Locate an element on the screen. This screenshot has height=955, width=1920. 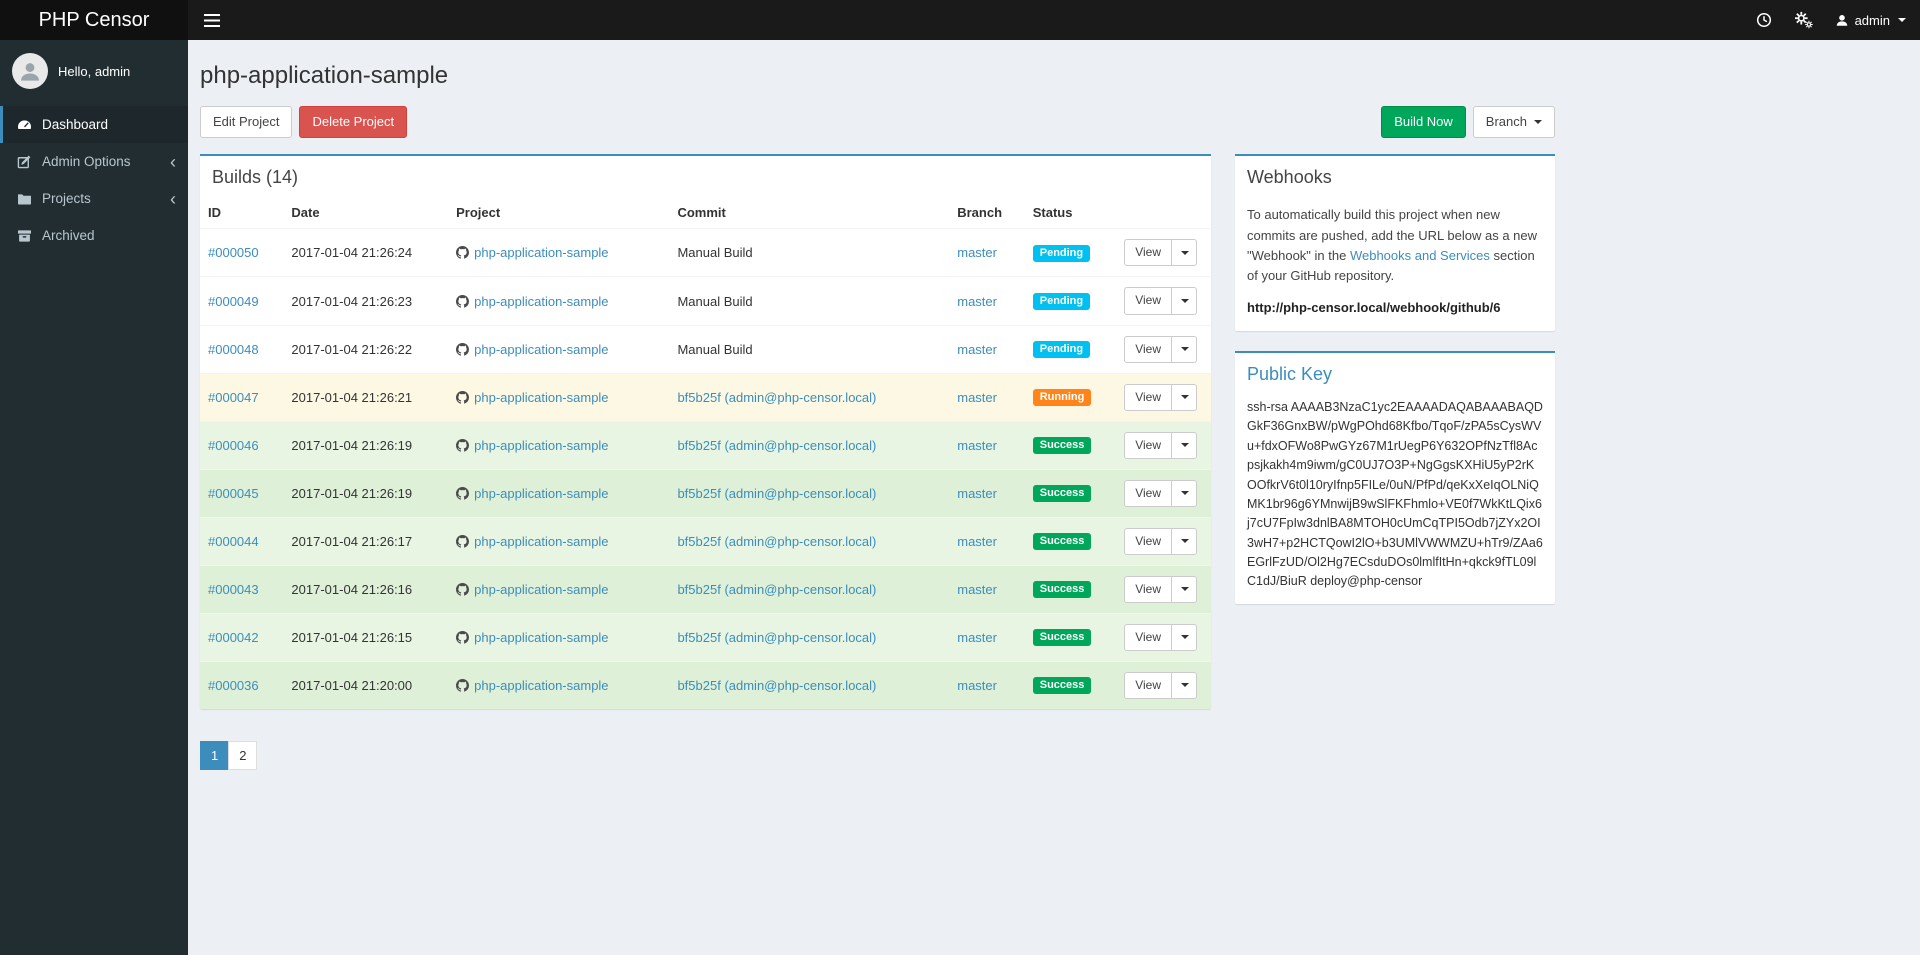
column-header-status: Status is located at coordinates (1070, 213).